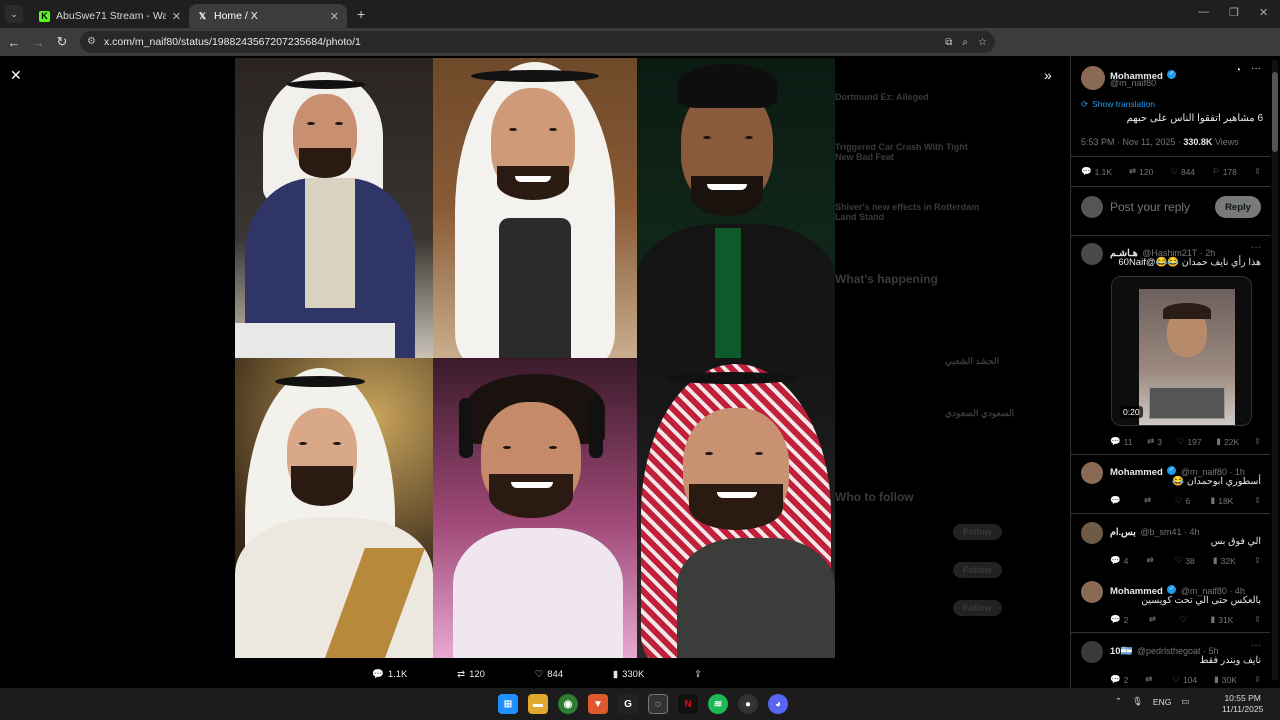  What do you see at coordinates (508, 704) in the screenshot?
I see `windows-start-icon: ⊞` at bounding box center [508, 704].